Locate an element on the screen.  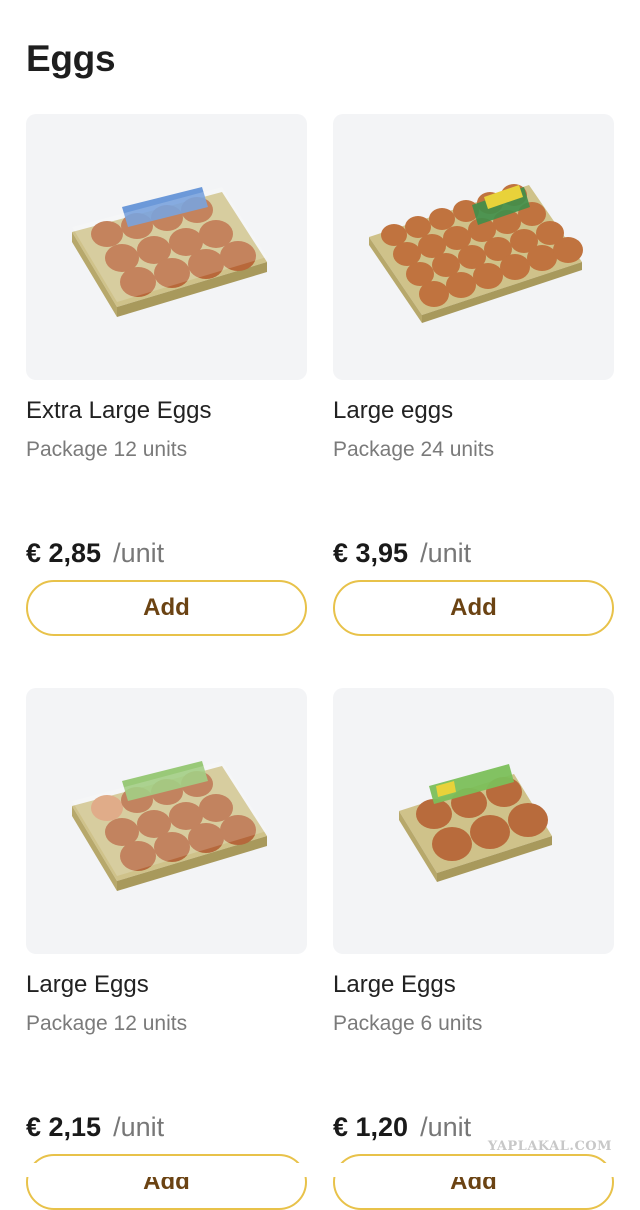
egg-carton-6-icon is located at coordinates (475, 823).